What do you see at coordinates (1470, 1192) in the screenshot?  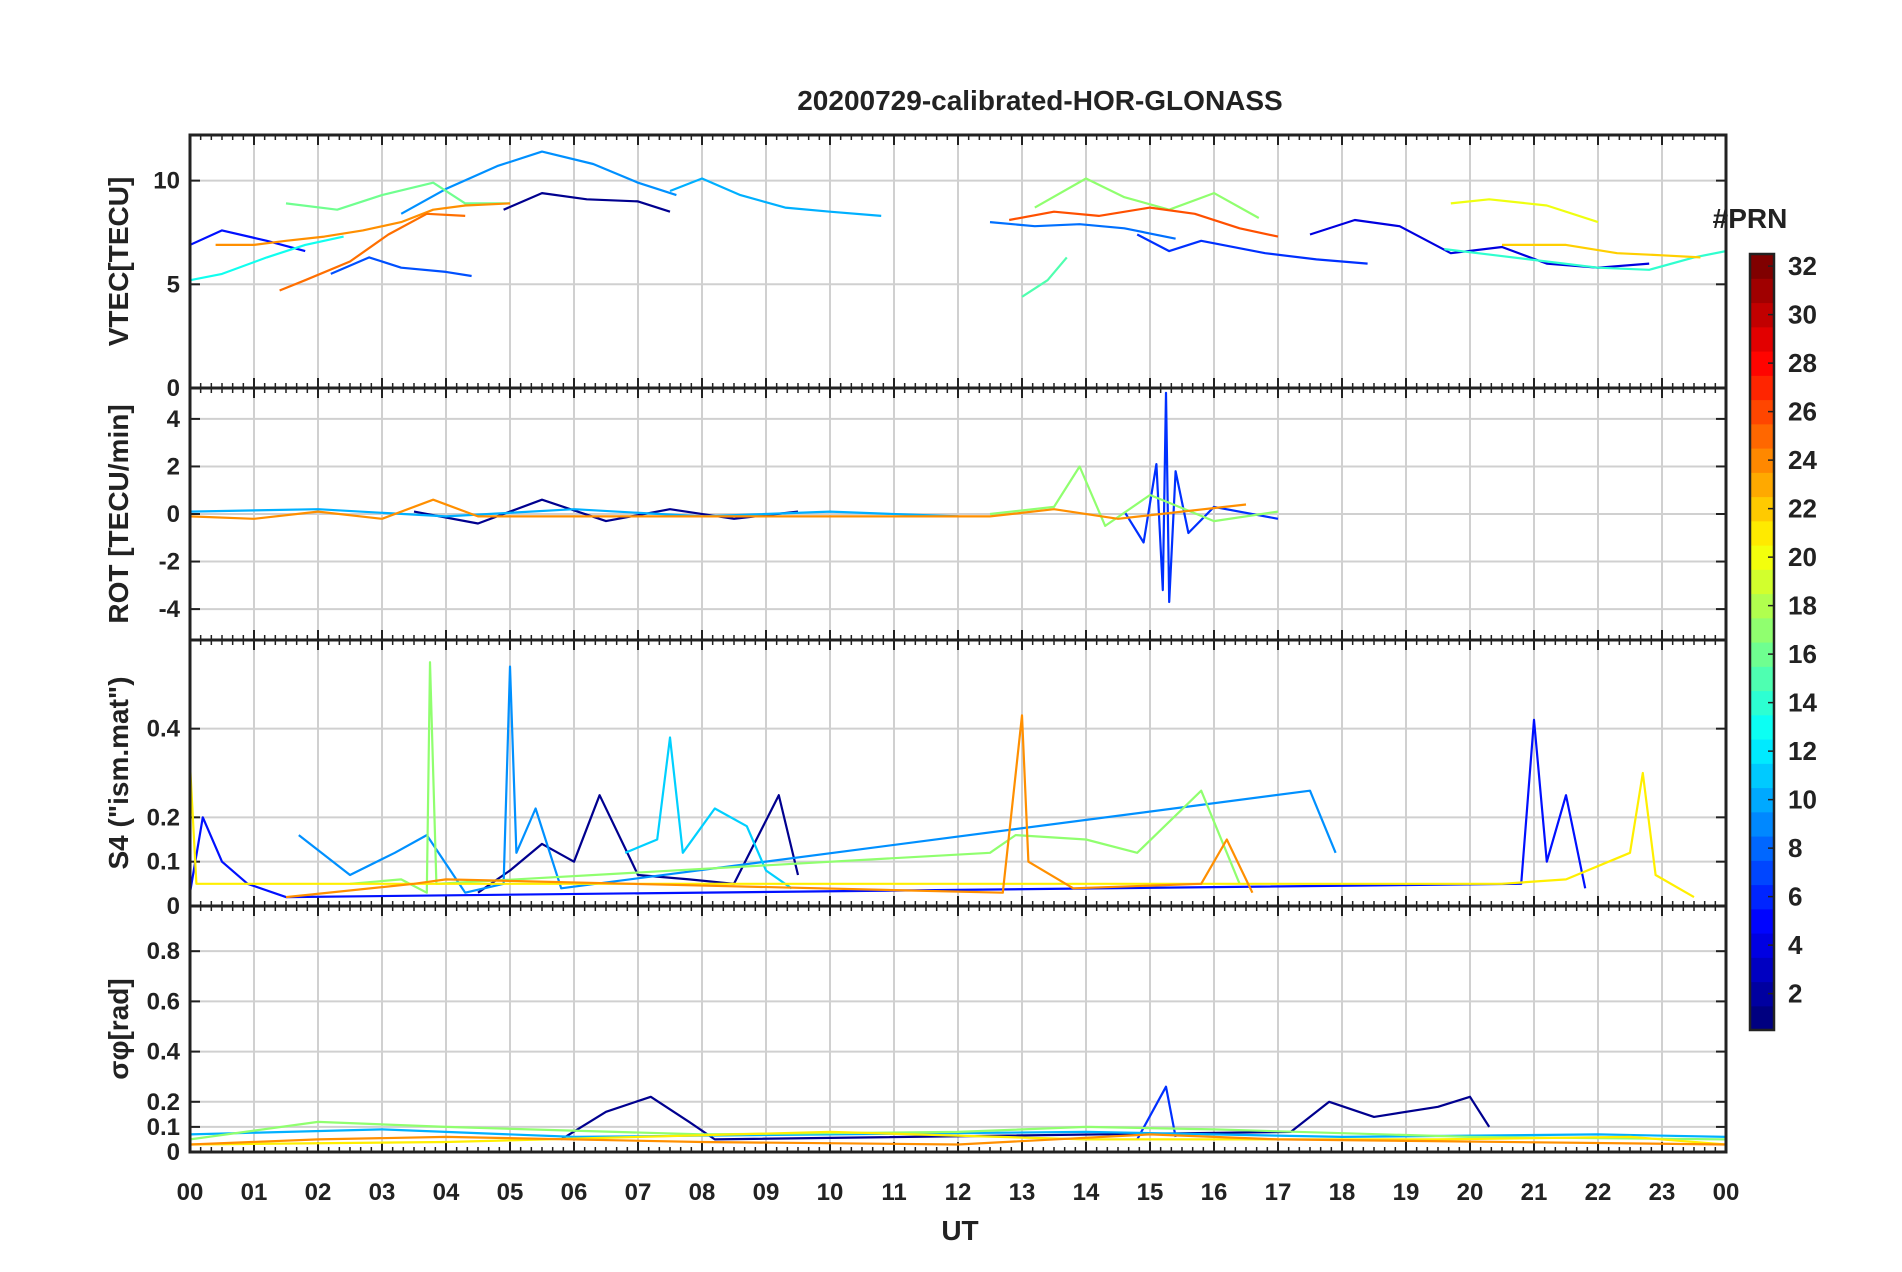 I see `x-tick-label: 20` at bounding box center [1470, 1192].